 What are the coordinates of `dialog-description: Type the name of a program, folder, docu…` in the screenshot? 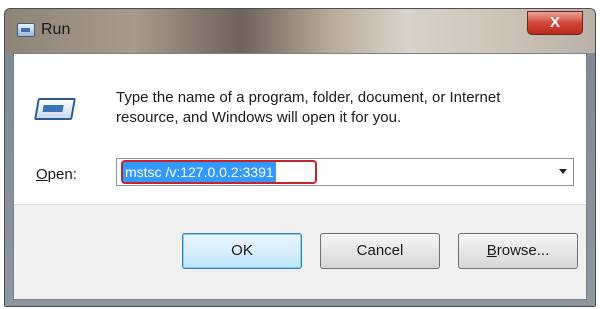 It's located at (308, 107).